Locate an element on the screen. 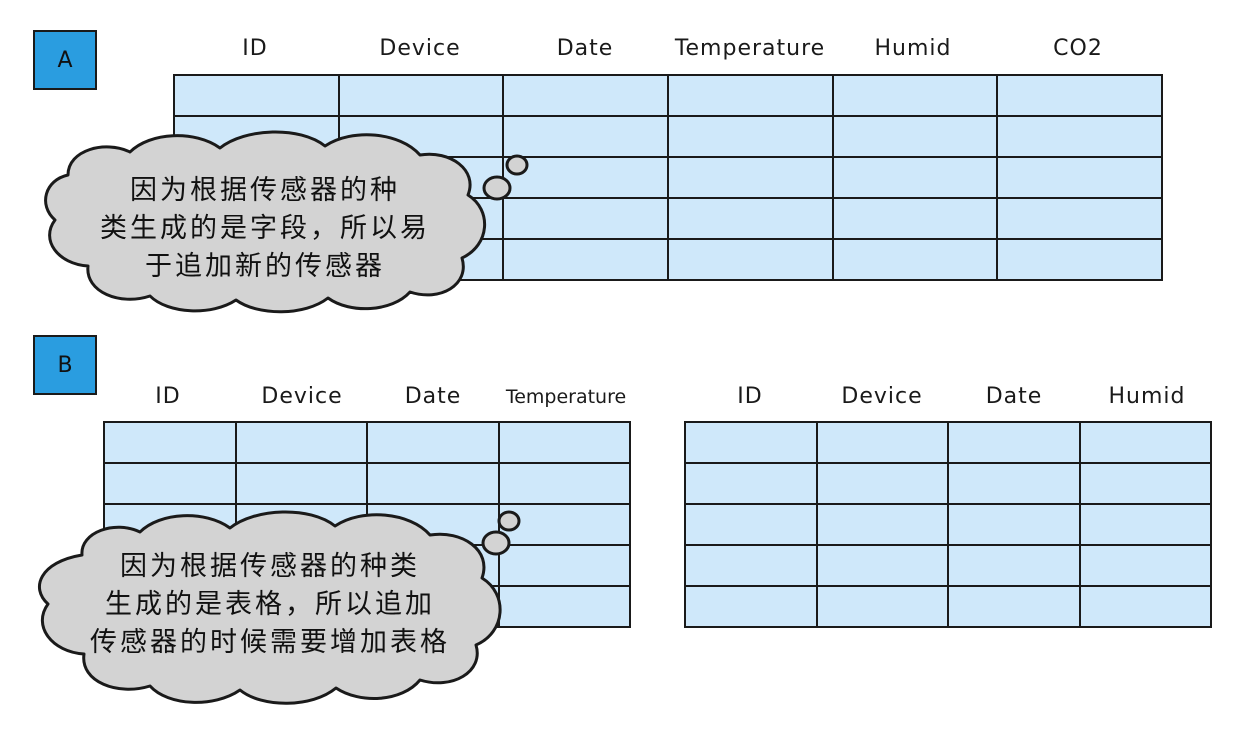  cloud-b-line-2: 生成的是表格，所以追加 is located at coordinates (270, 604).